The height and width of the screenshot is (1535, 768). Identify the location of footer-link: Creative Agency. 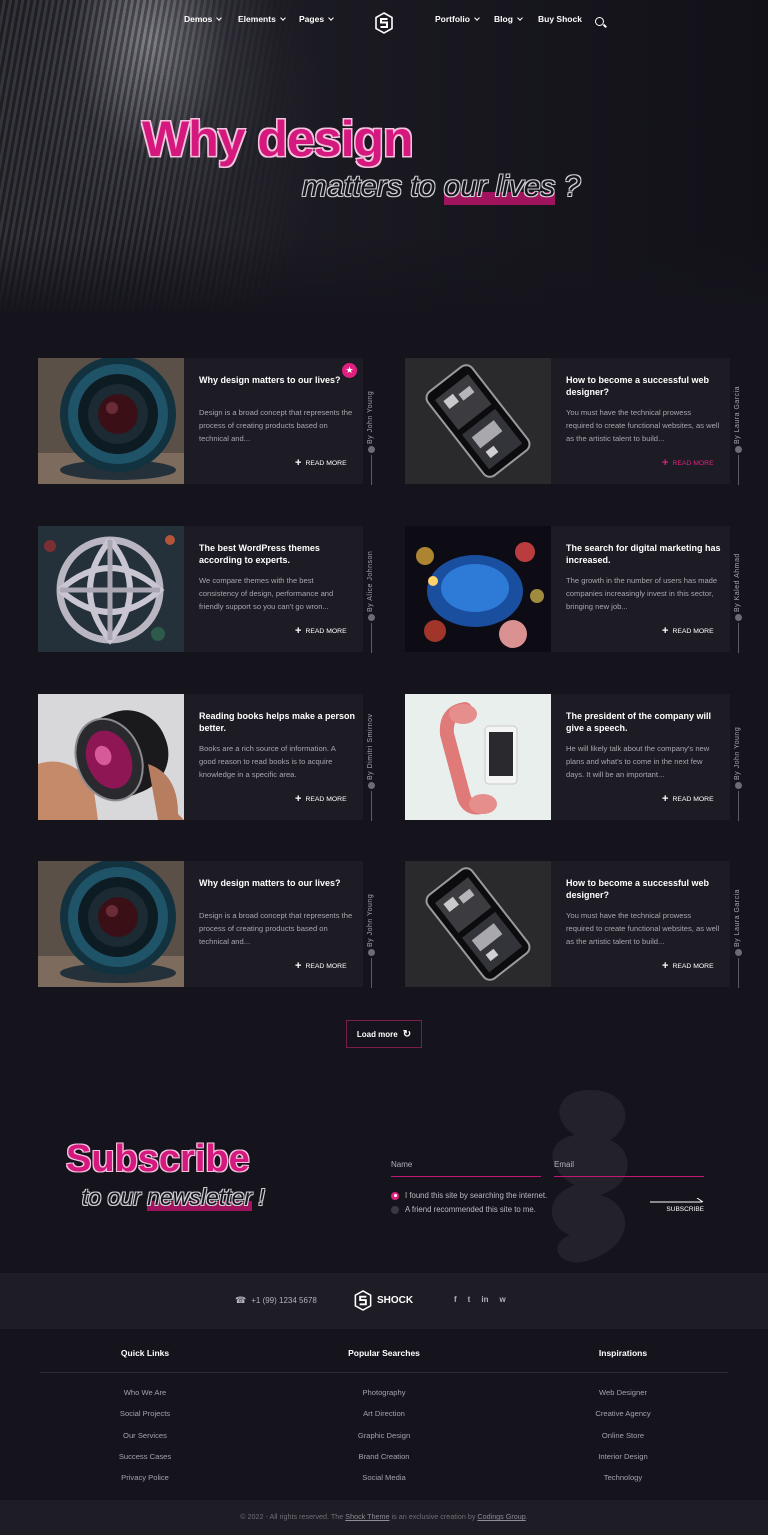
(623, 1413).